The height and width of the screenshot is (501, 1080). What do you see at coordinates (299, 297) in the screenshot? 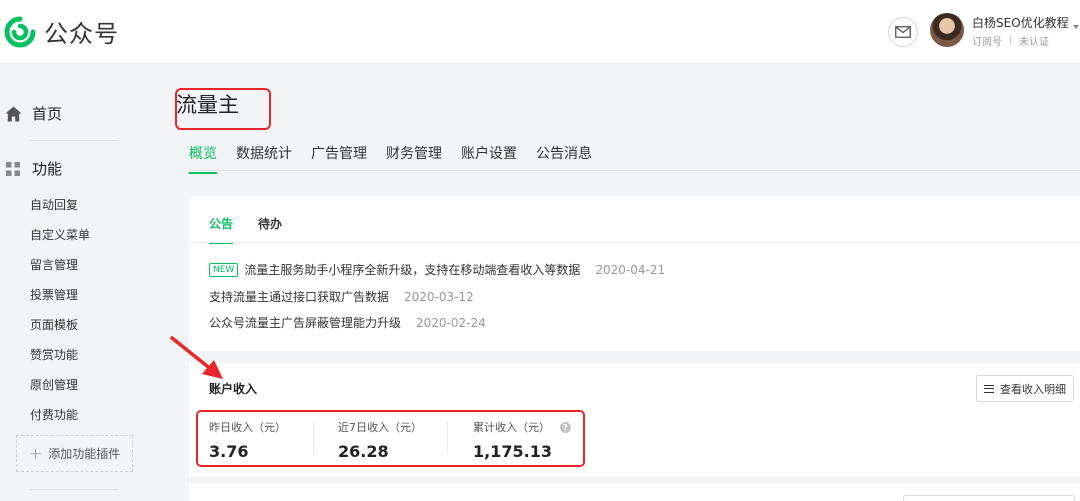
I see `notice-text: 支持流量主通过接口获取广告数据` at bounding box center [299, 297].